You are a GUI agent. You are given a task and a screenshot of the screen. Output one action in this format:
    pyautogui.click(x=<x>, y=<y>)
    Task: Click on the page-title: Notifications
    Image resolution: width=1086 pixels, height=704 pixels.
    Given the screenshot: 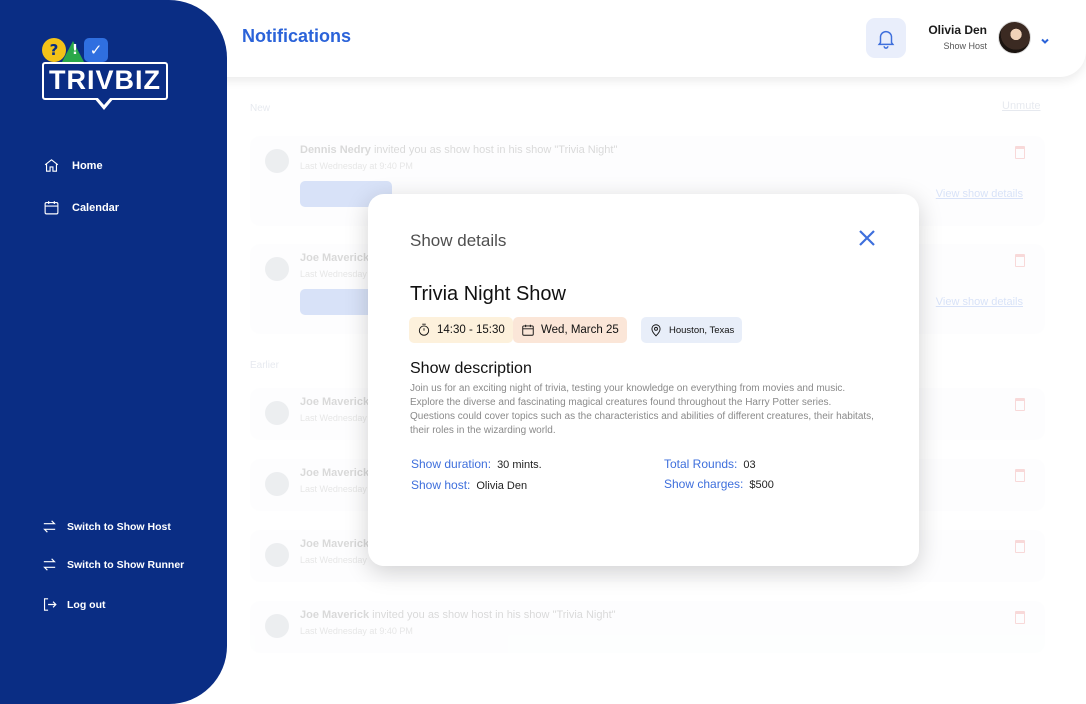 What is the action you would take?
    pyautogui.click(x=297, y=36)
    